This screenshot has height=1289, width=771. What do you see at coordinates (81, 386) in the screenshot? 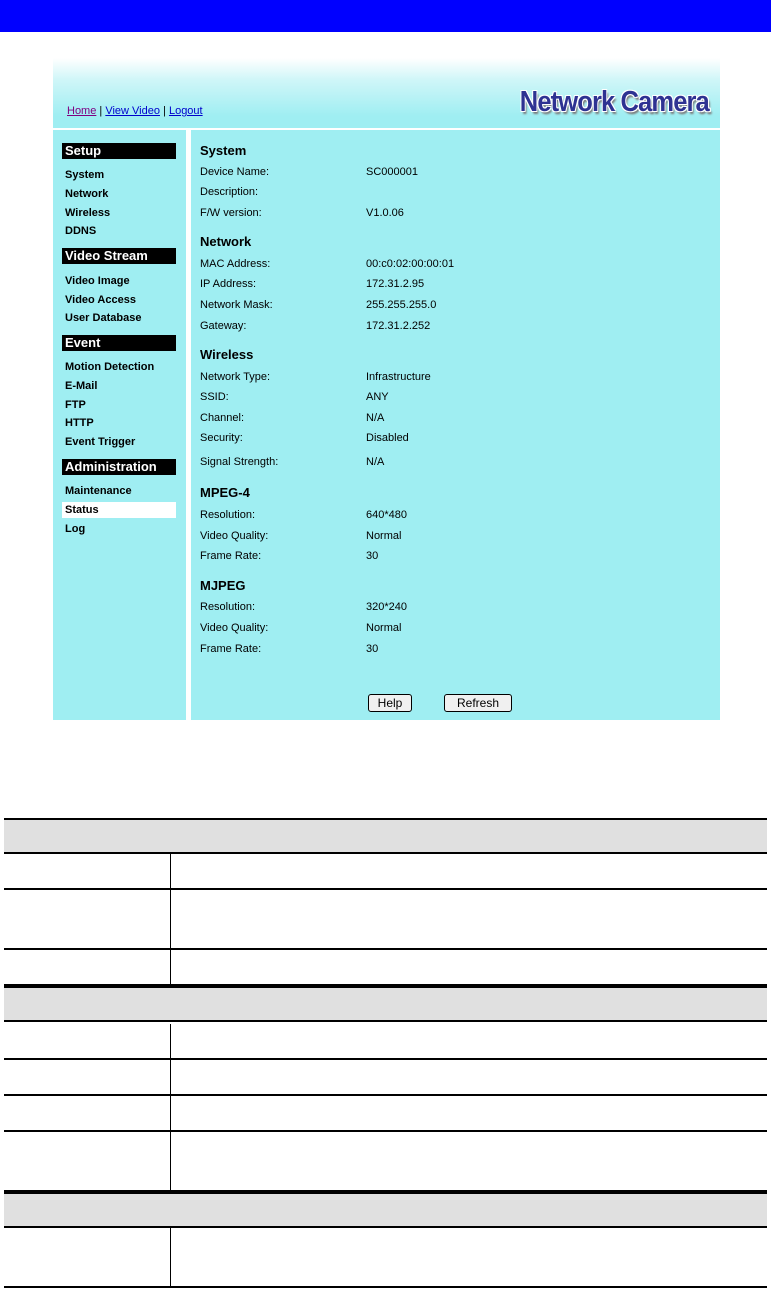
I see `sidebar-item-email: E-Mail` at bounding box center [81, 386].